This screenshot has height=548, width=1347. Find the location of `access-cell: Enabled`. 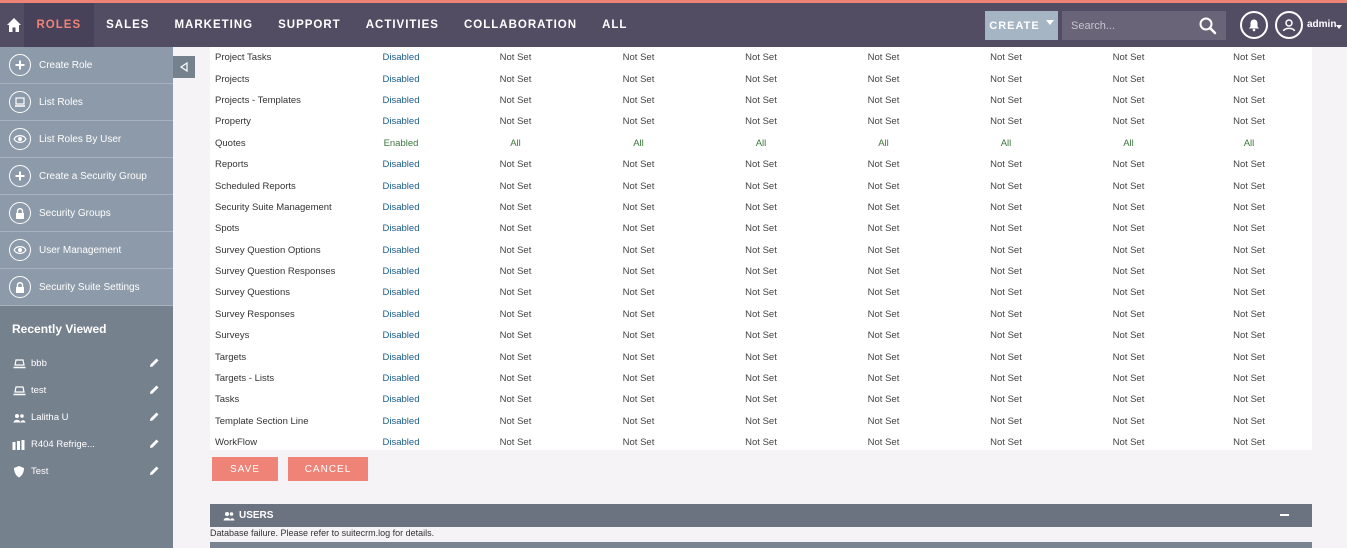

access-cell: Enabled is located at coordinates (401, 143).